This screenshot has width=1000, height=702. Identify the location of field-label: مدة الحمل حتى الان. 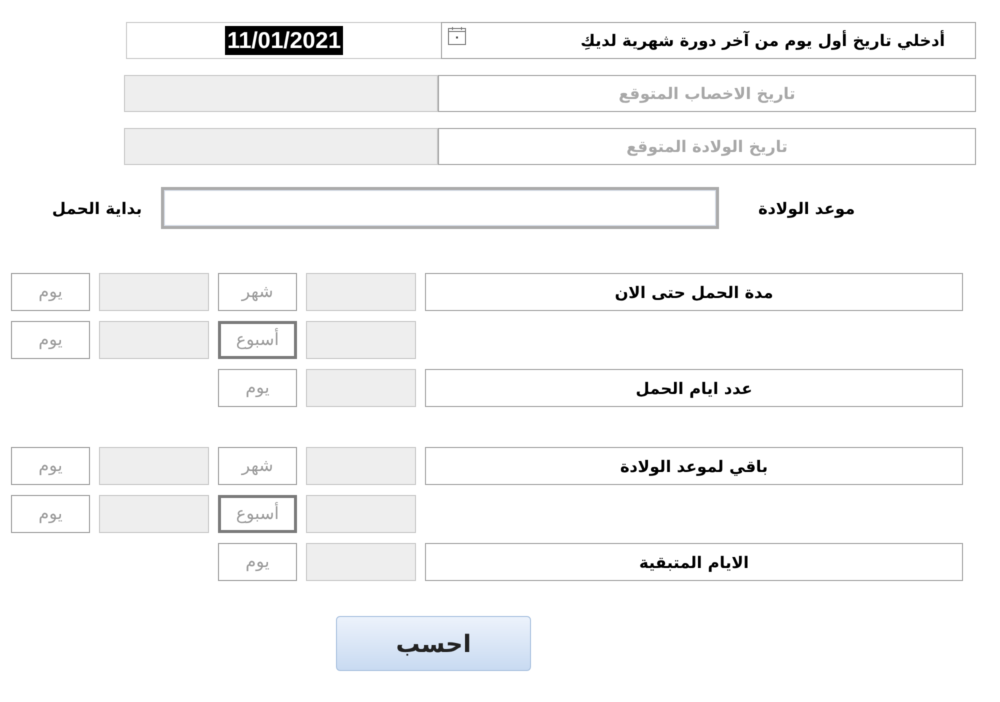
(694, 292).